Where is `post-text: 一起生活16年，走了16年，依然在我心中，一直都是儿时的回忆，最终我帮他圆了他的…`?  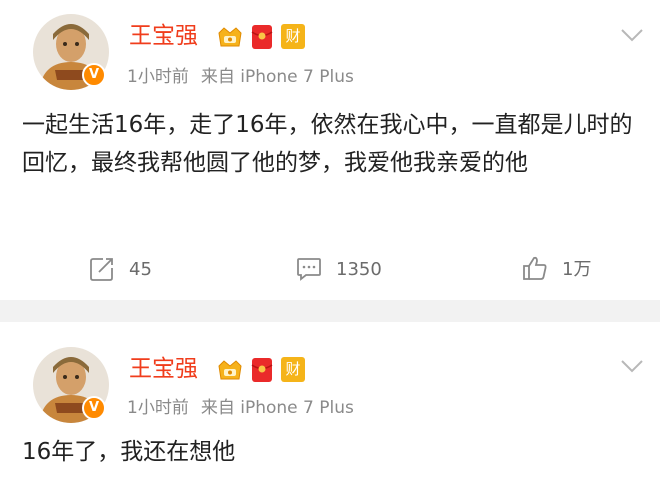 post-text: 一起生活16年，走了16年，依然在我心中，一直都是儿时的回忆，最终我帮他圆了他的… is located at coordinates (327, 144).